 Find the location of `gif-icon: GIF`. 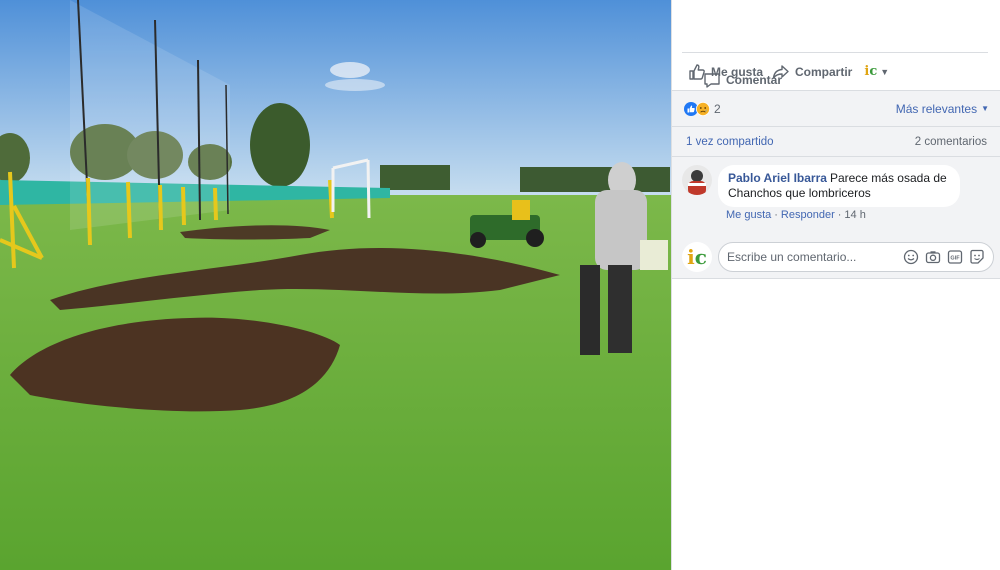

gif-icon: GIF is located at coordinates (955, 257).